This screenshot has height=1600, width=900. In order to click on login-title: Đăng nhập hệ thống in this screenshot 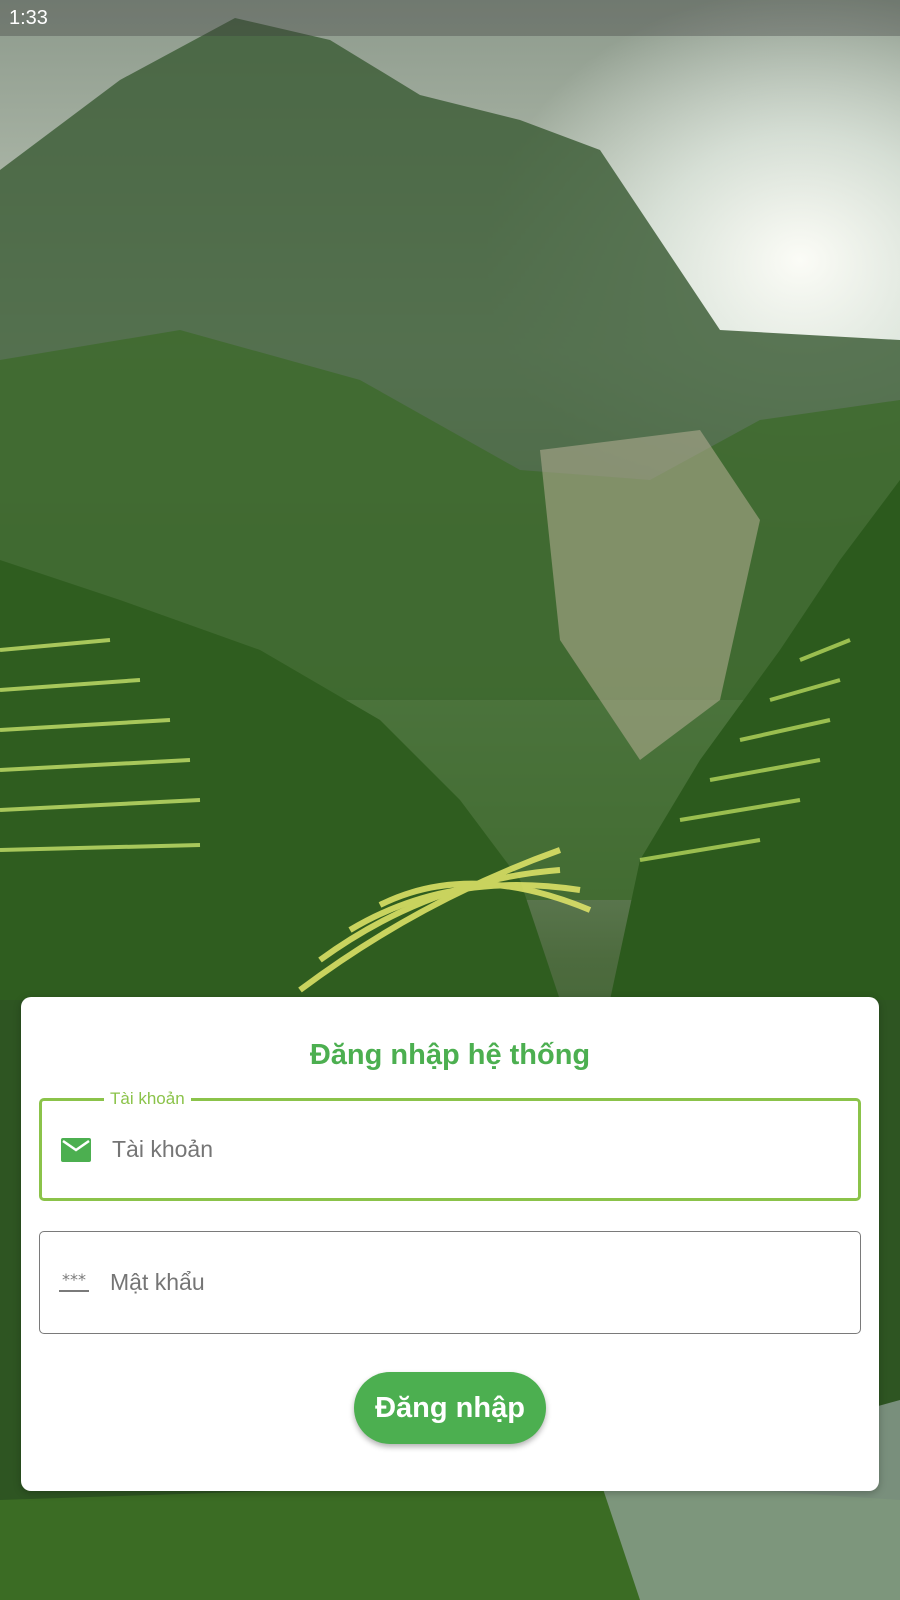, I will do `click(450, 1055)`.